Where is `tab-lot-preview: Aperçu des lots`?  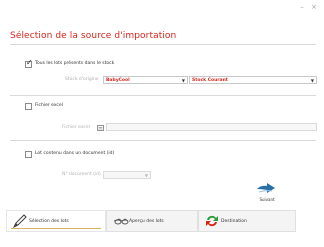
tab-lot-preview: Aperçu des lots is located at coordinates (152, 221).